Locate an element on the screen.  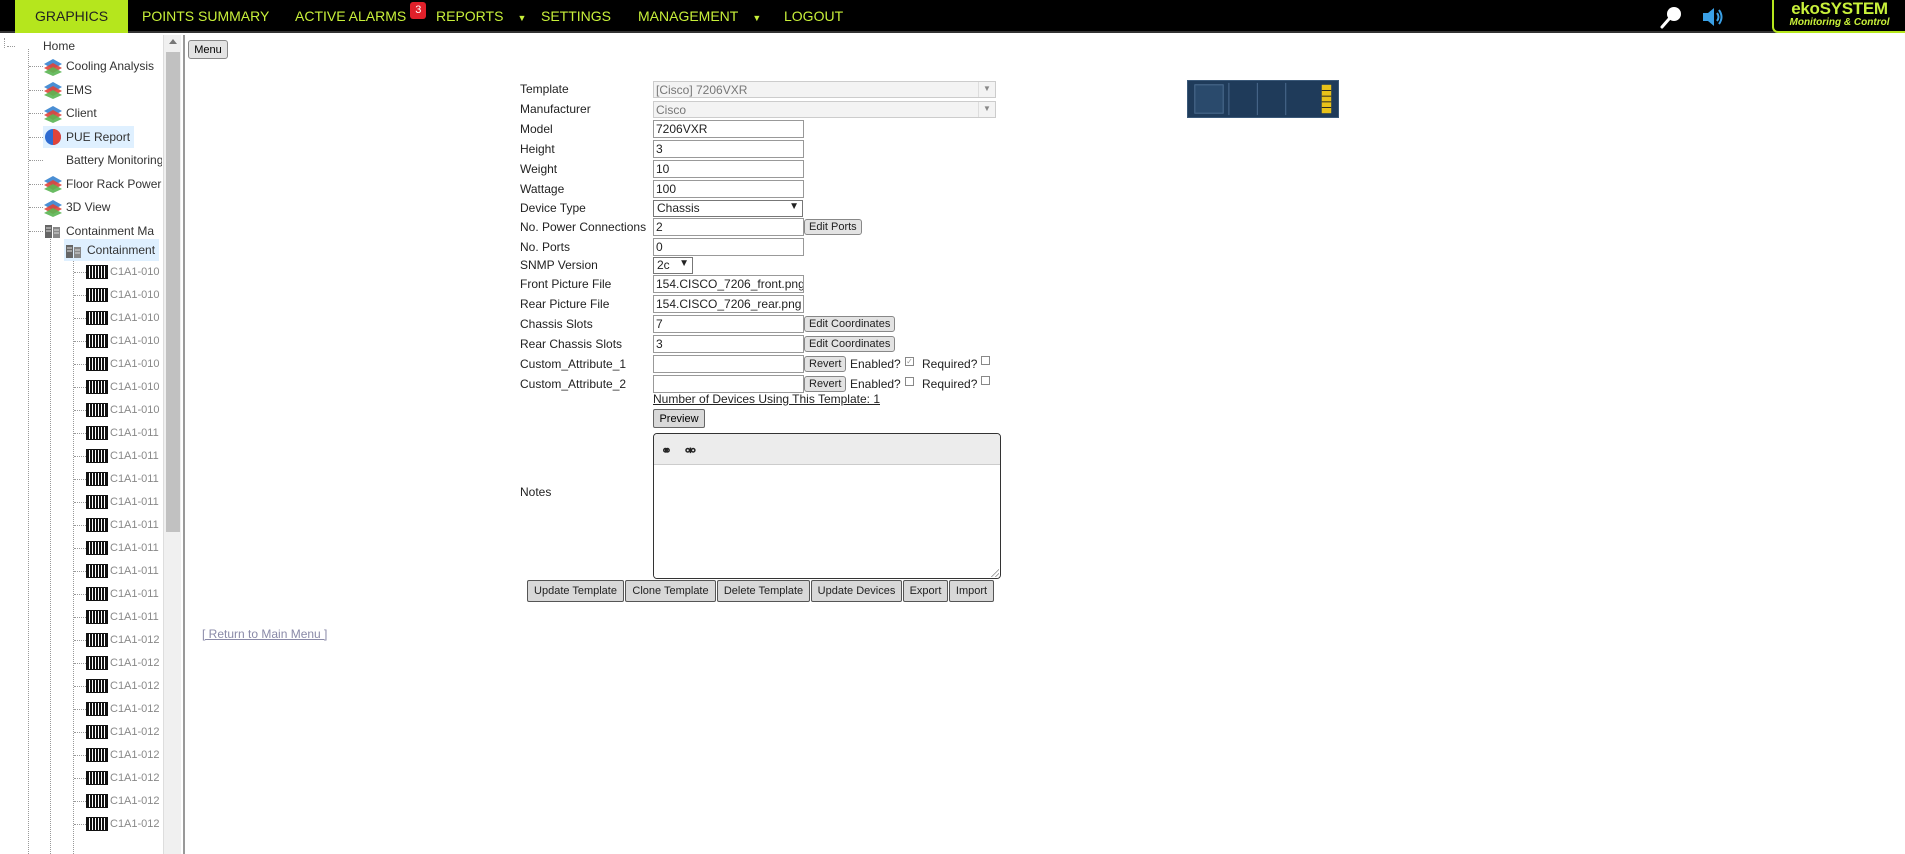
model-input: 7206VXR is located at coordinates (728, 129).